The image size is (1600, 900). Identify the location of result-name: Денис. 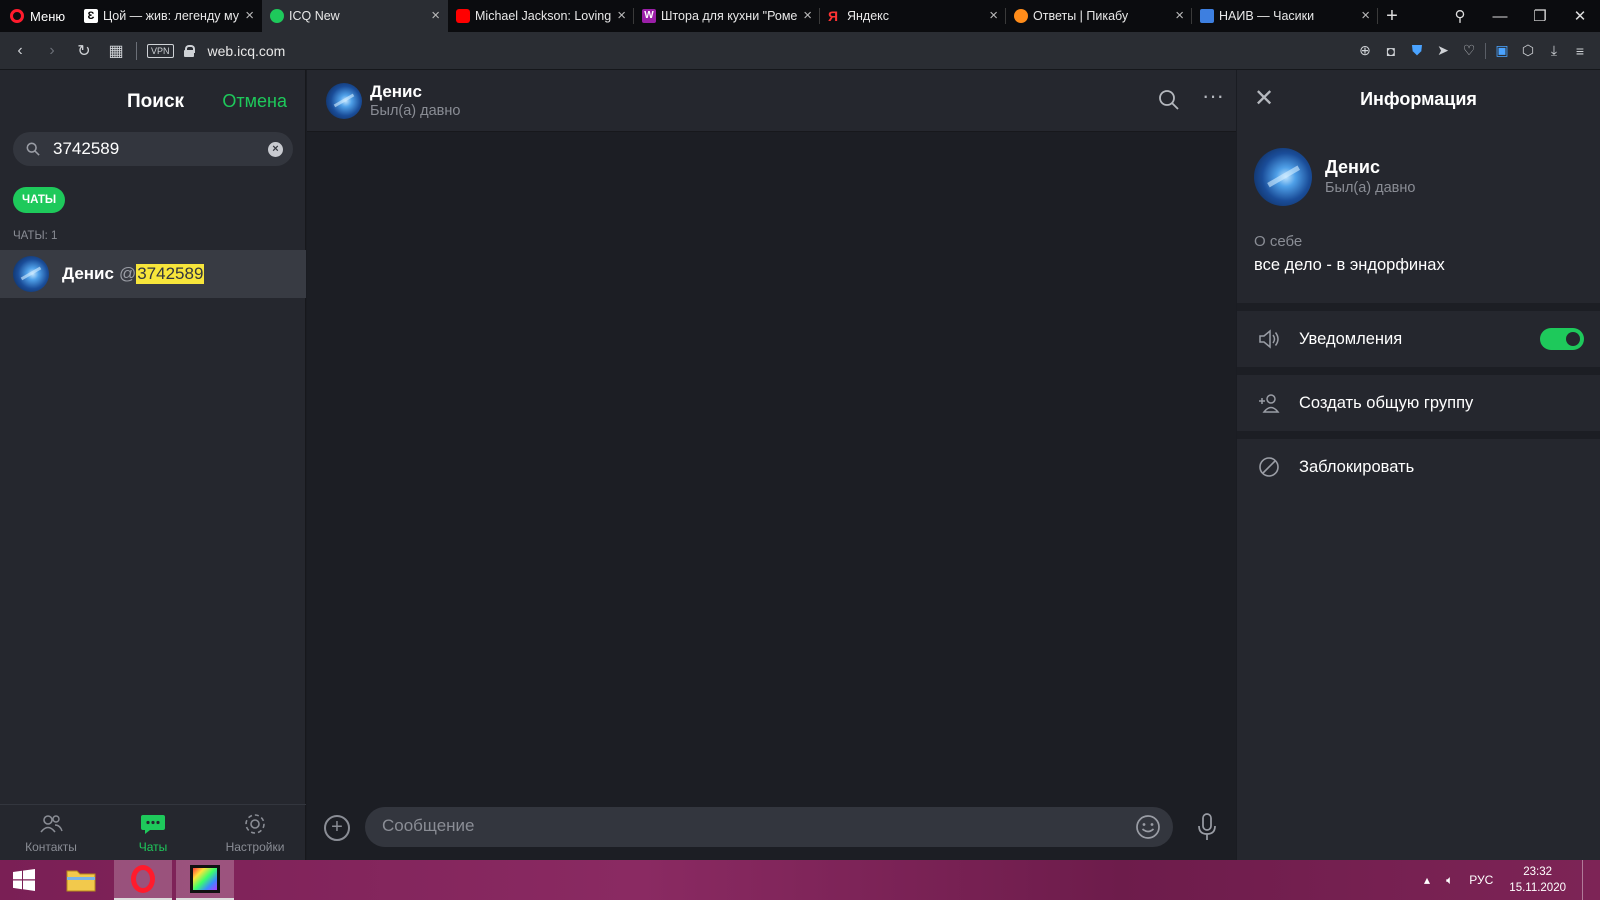
(88, 273).